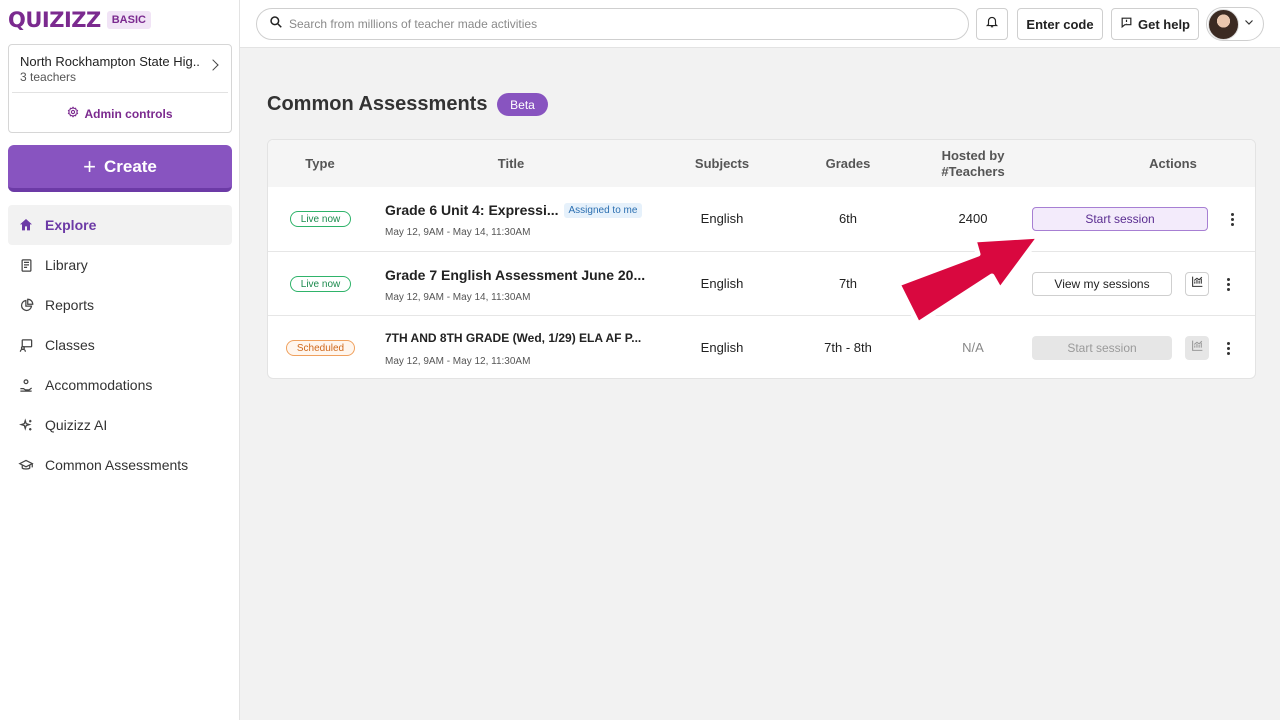 Image resolution: width=1280 pixels, height=720 pixels. What do you see at coordinates (26, 305) in the screenshot?
I see `pie-chart-icon` at bounding box center [26, 305].